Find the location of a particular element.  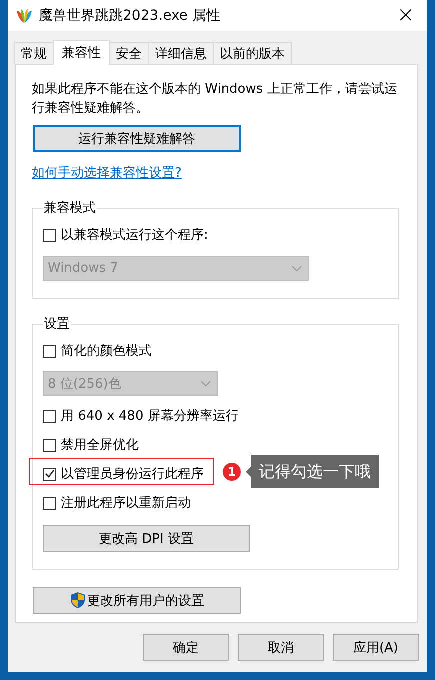

checkmark-icon is located at coordinates (49, 474).